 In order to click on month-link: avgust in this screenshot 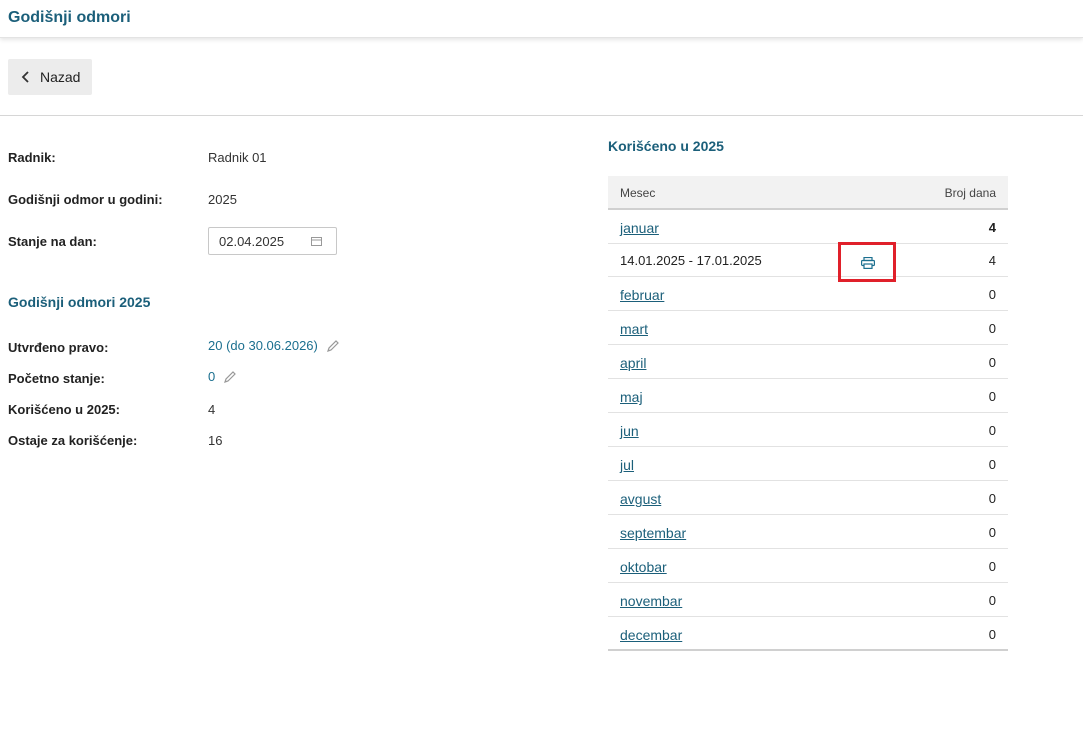, I will do `click(640, 499)`.